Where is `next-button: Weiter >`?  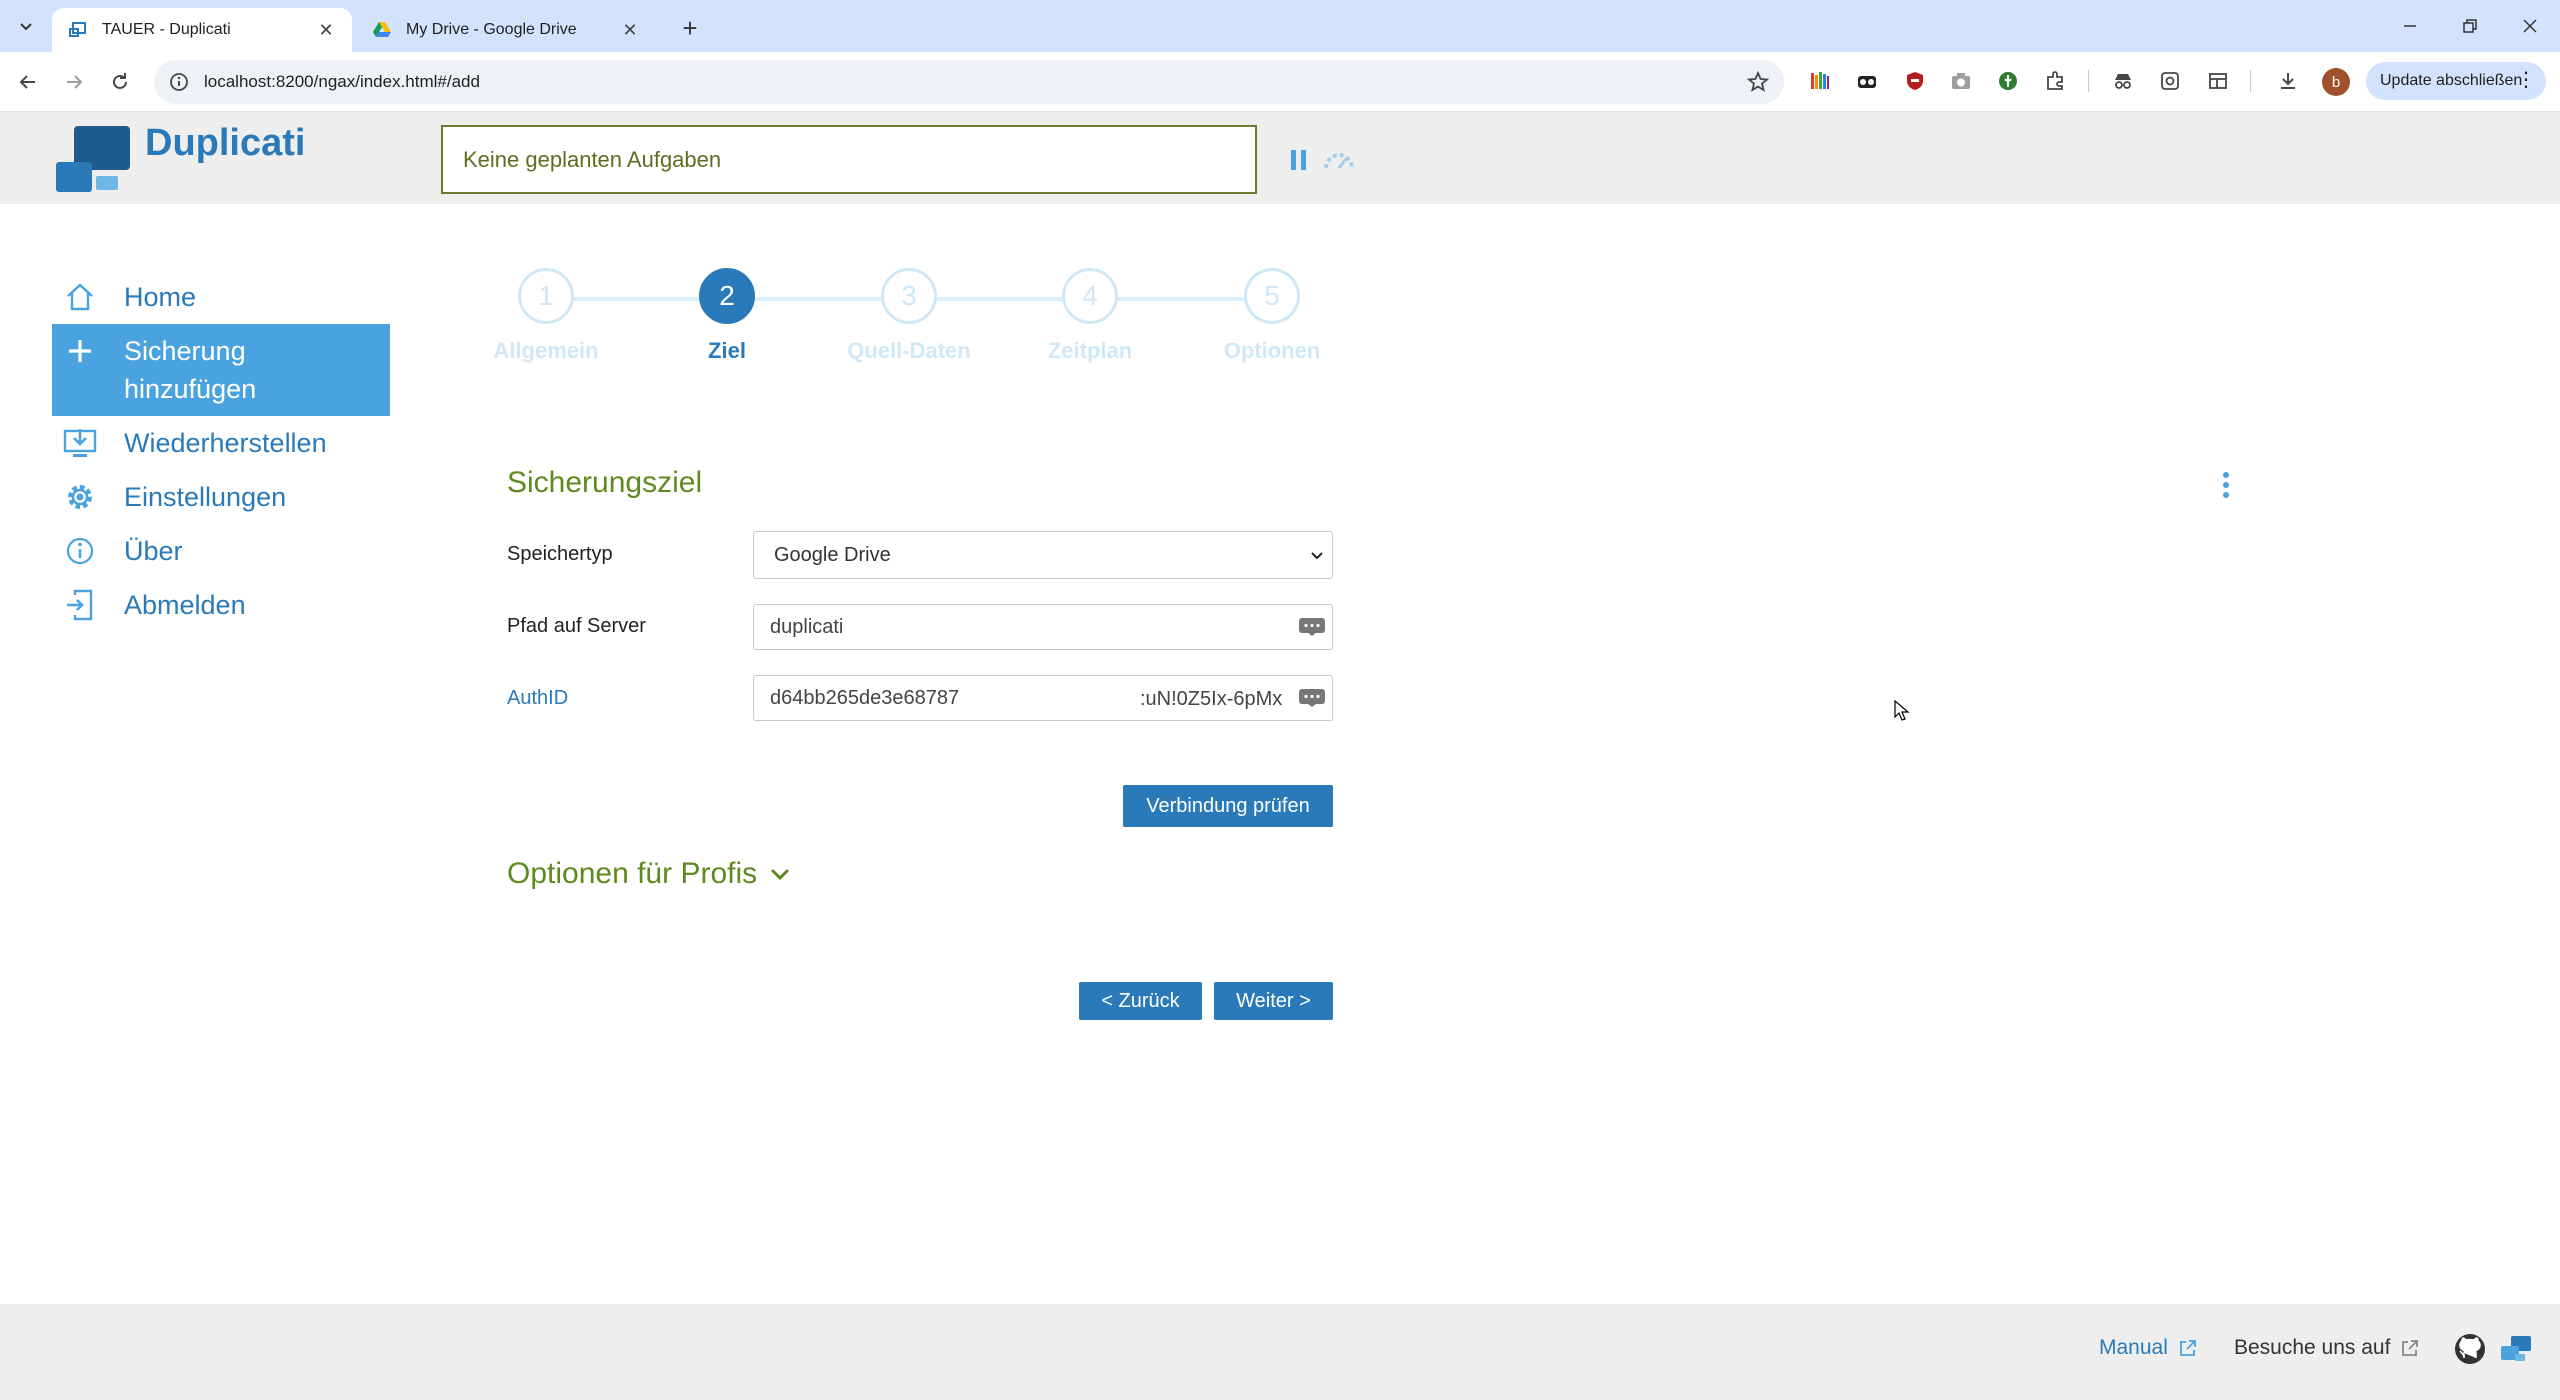 next-button: Weiter > is located at coordinates (1273, 1001).